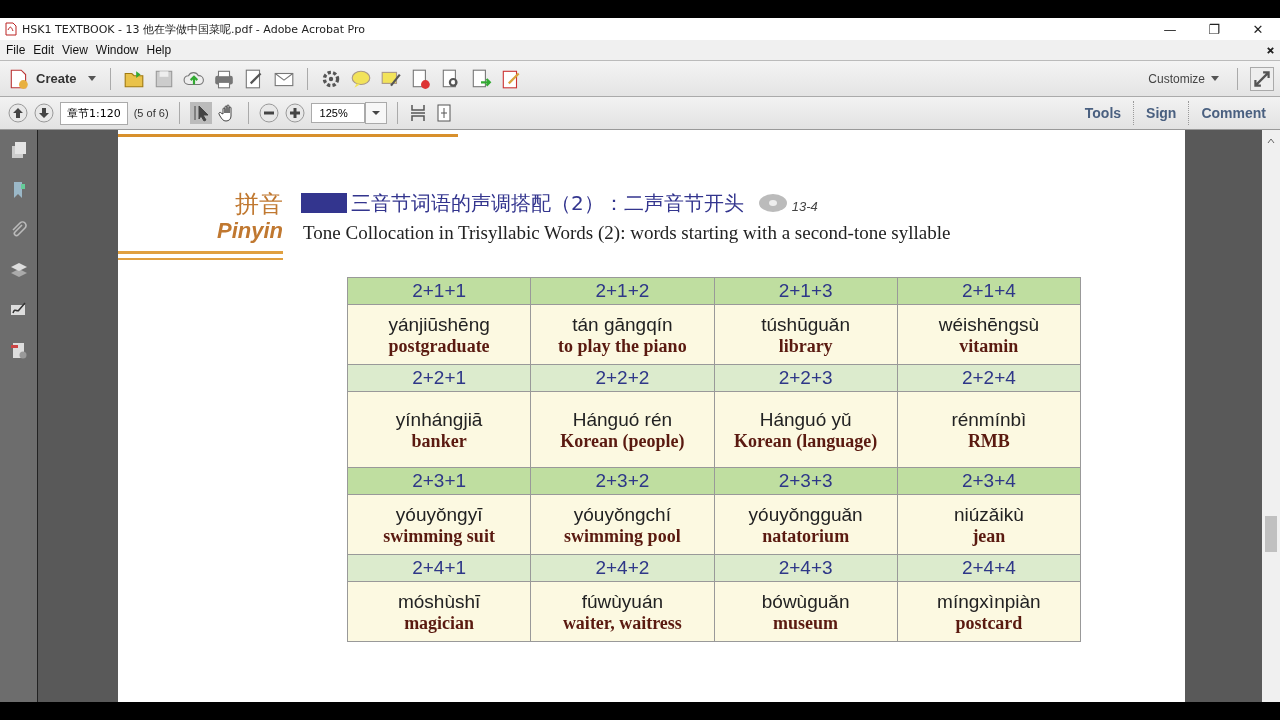 This screenshot has height=720, width=1280. What do you see at coordinates (622, 536) in the screenshot?
I see `meaning-text: swimming pool` at bounding box center [622, 536].